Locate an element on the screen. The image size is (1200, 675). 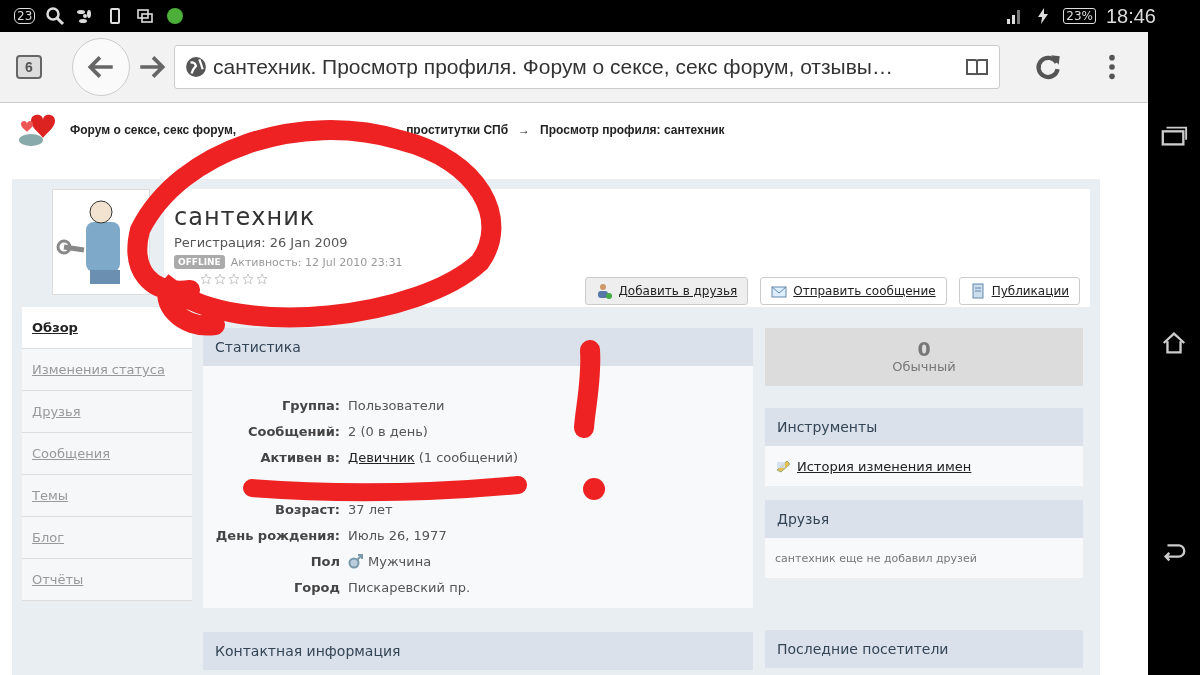
field-label: День рождения: is located at coordinates (277, 535).